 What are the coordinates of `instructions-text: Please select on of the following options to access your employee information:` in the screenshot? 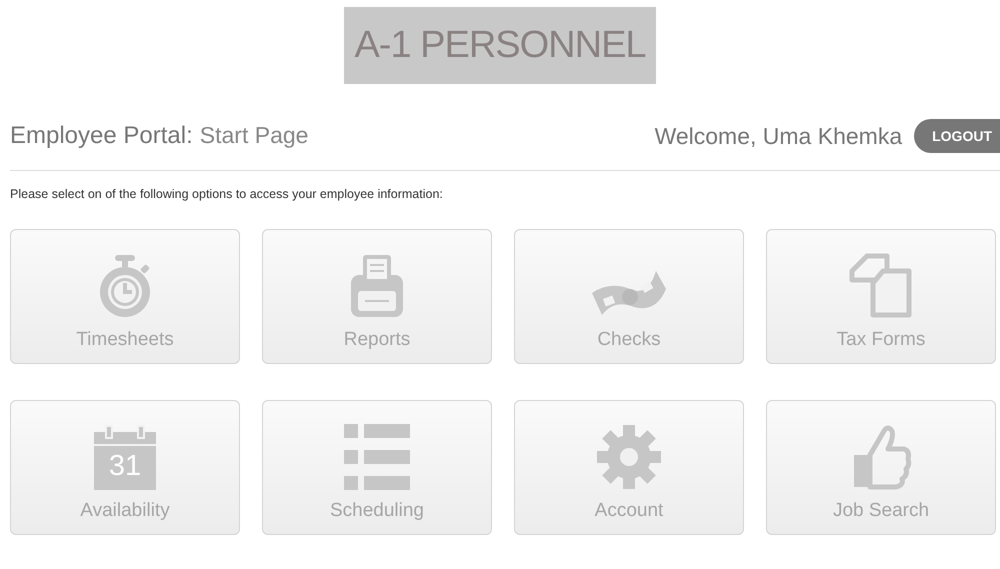 It's located at (227, 194).